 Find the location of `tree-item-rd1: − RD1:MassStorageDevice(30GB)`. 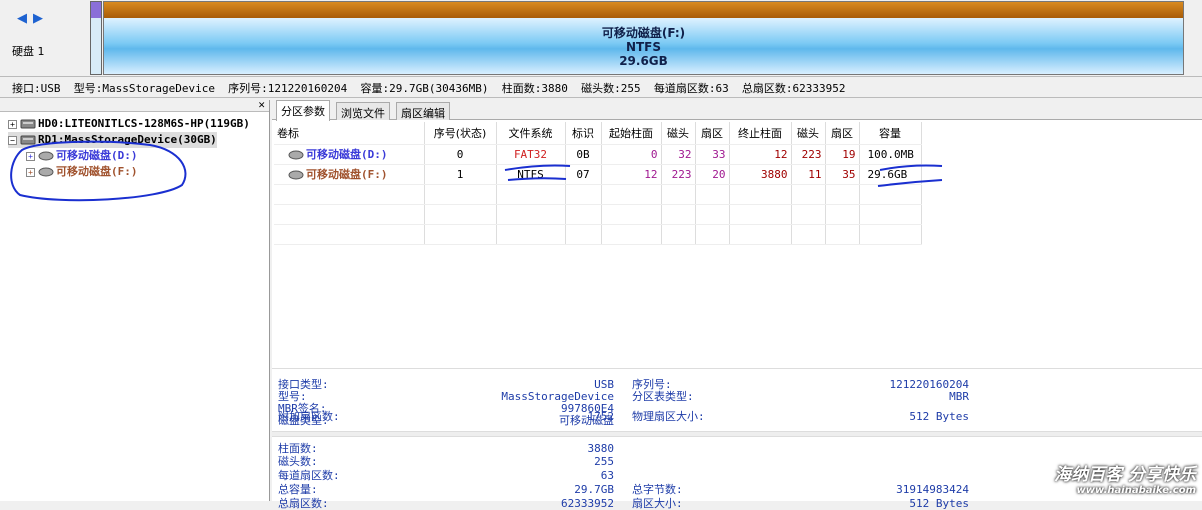

tree-item-rd1: − RD1:MassStorageDevice(30GB) is located at coordinates (112, 140).